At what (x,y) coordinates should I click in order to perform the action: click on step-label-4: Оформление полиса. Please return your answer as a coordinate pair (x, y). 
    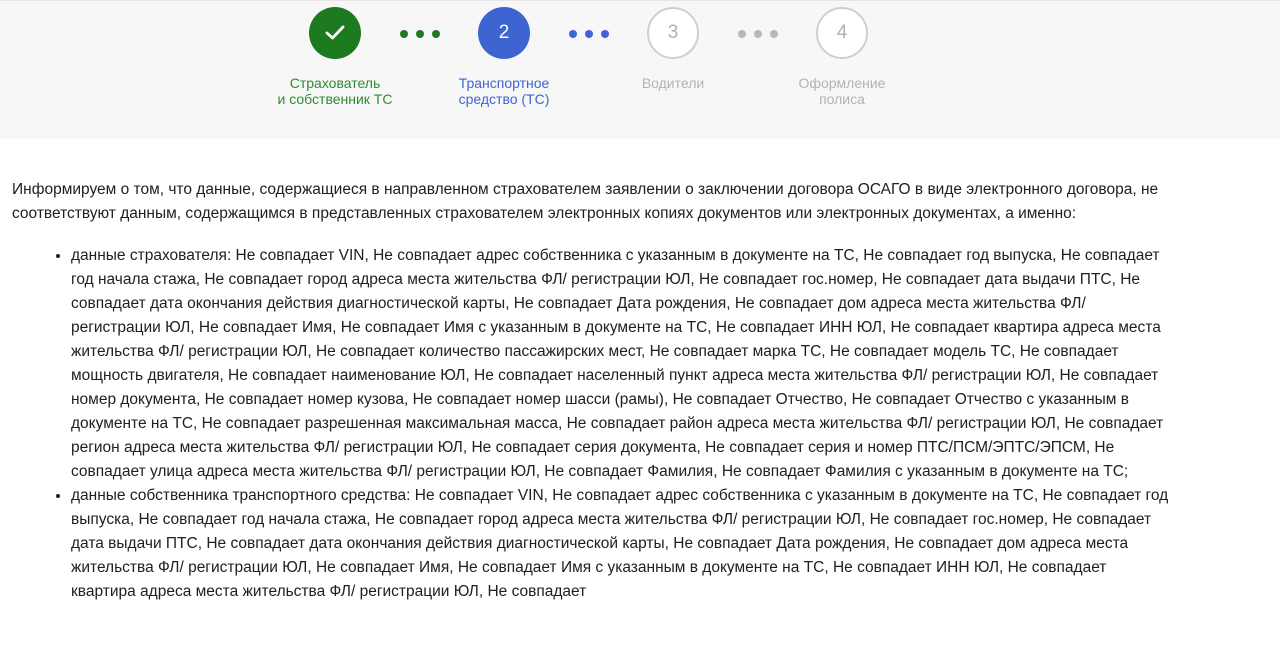
    Looking at the image, I should click on (842, 91).